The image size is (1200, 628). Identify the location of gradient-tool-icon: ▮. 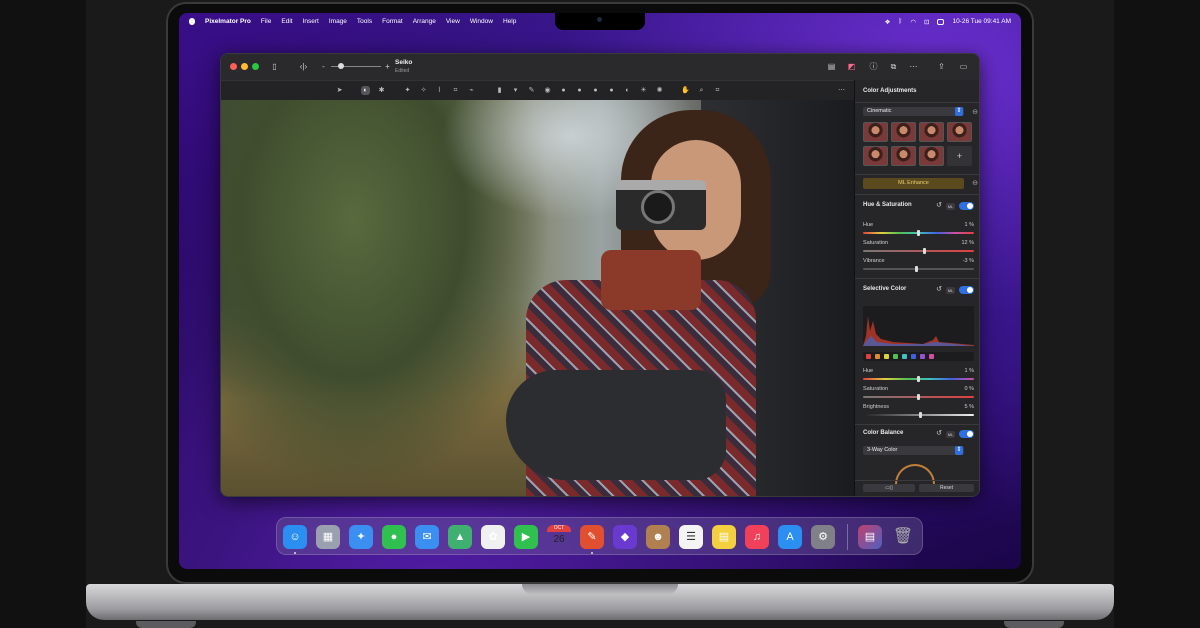
(499, 90).